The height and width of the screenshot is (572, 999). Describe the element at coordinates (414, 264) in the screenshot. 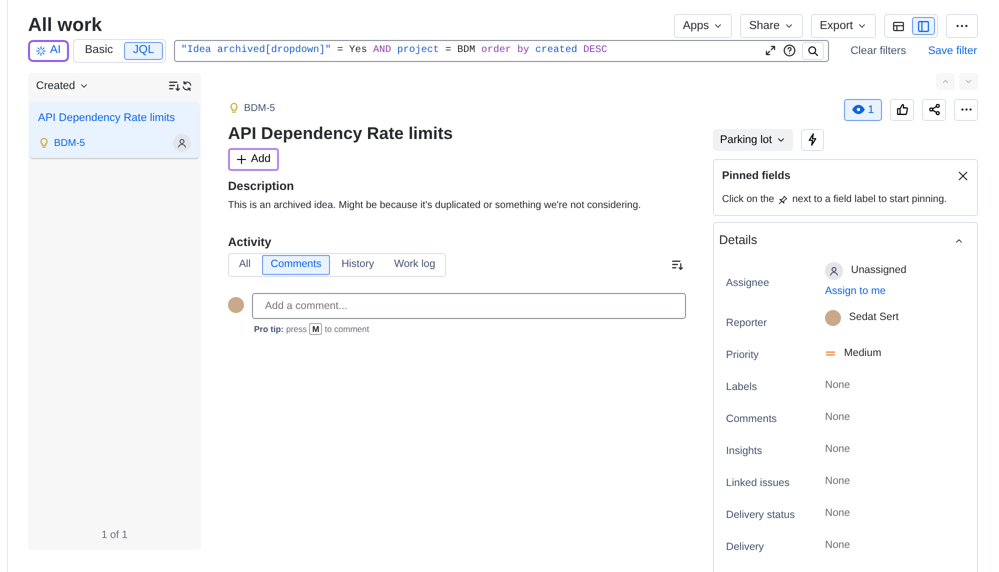

I see `activity-tab: Work log` at that location.